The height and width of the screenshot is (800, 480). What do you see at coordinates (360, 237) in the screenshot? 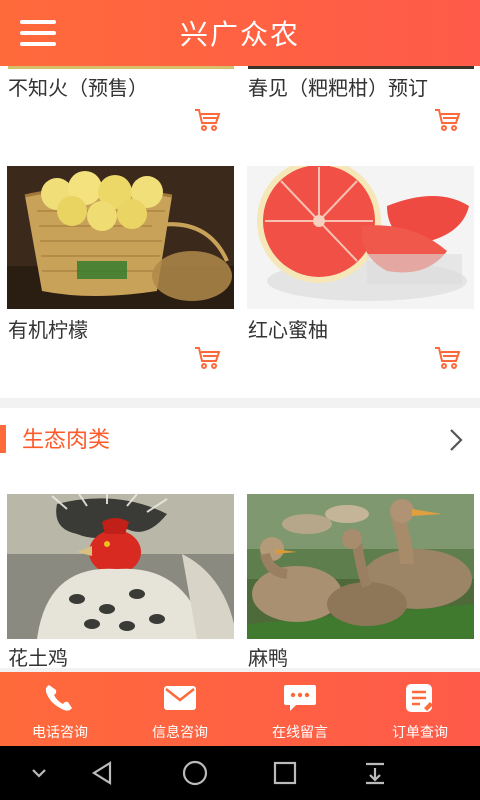
I see `grapefruit-image` at bounding box center [360, 237].